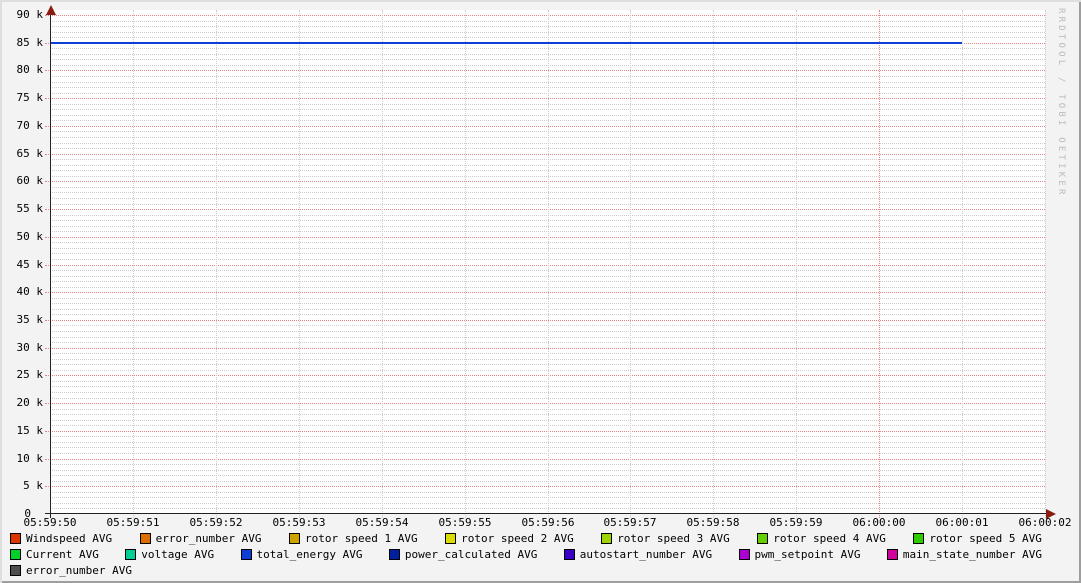  Describe the element at coordinates (972, 554) in the screenshot. I see `legend-label: main_state_number AVG` at that location.